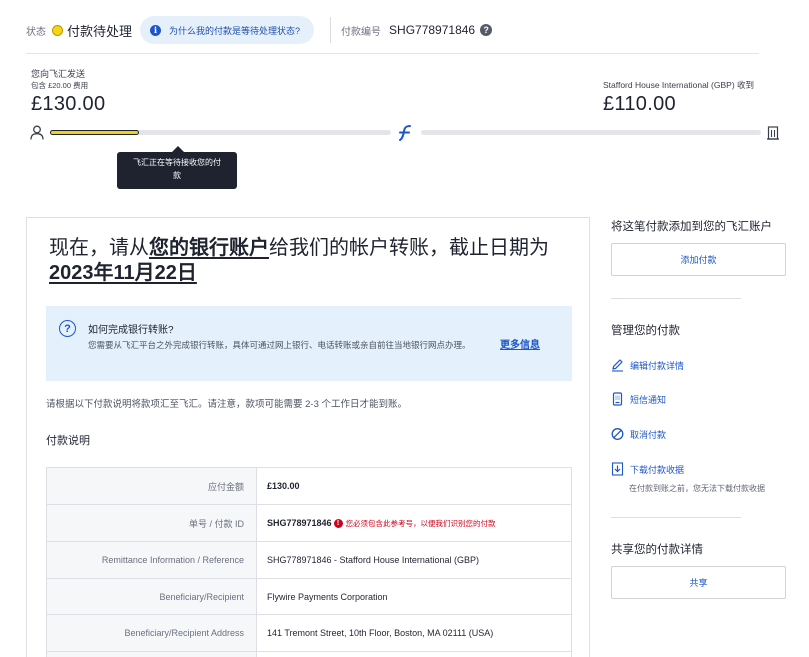 Image resolution: width=809 pixels, height=657 pixels. Describe the element at coordinates (68, 441) in the screenshot. I see `section-title: 付款说明` at that location.